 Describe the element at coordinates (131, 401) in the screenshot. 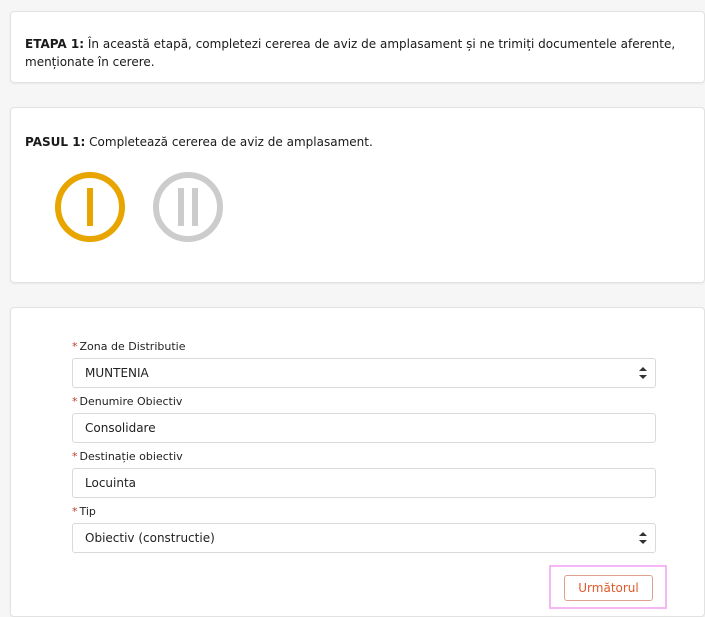

I see `denumire-label-text: Denumire Obiectiv` at that location.